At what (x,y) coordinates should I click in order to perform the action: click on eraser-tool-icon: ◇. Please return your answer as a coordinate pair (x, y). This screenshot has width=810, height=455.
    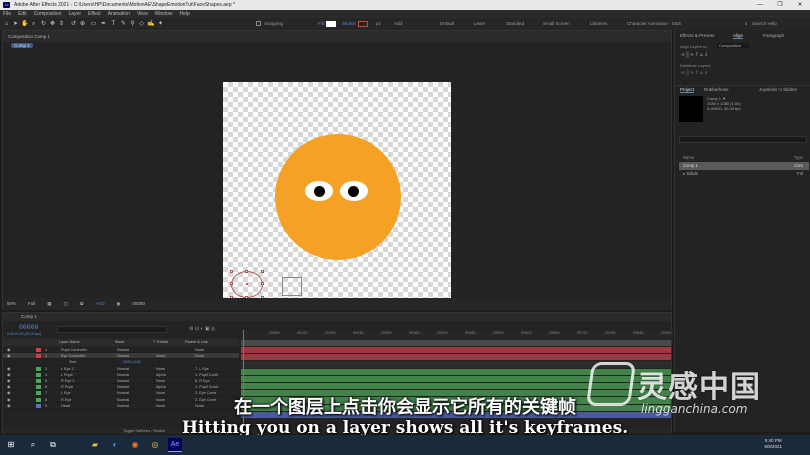
    Looking at the image, I should click on (141, 24).